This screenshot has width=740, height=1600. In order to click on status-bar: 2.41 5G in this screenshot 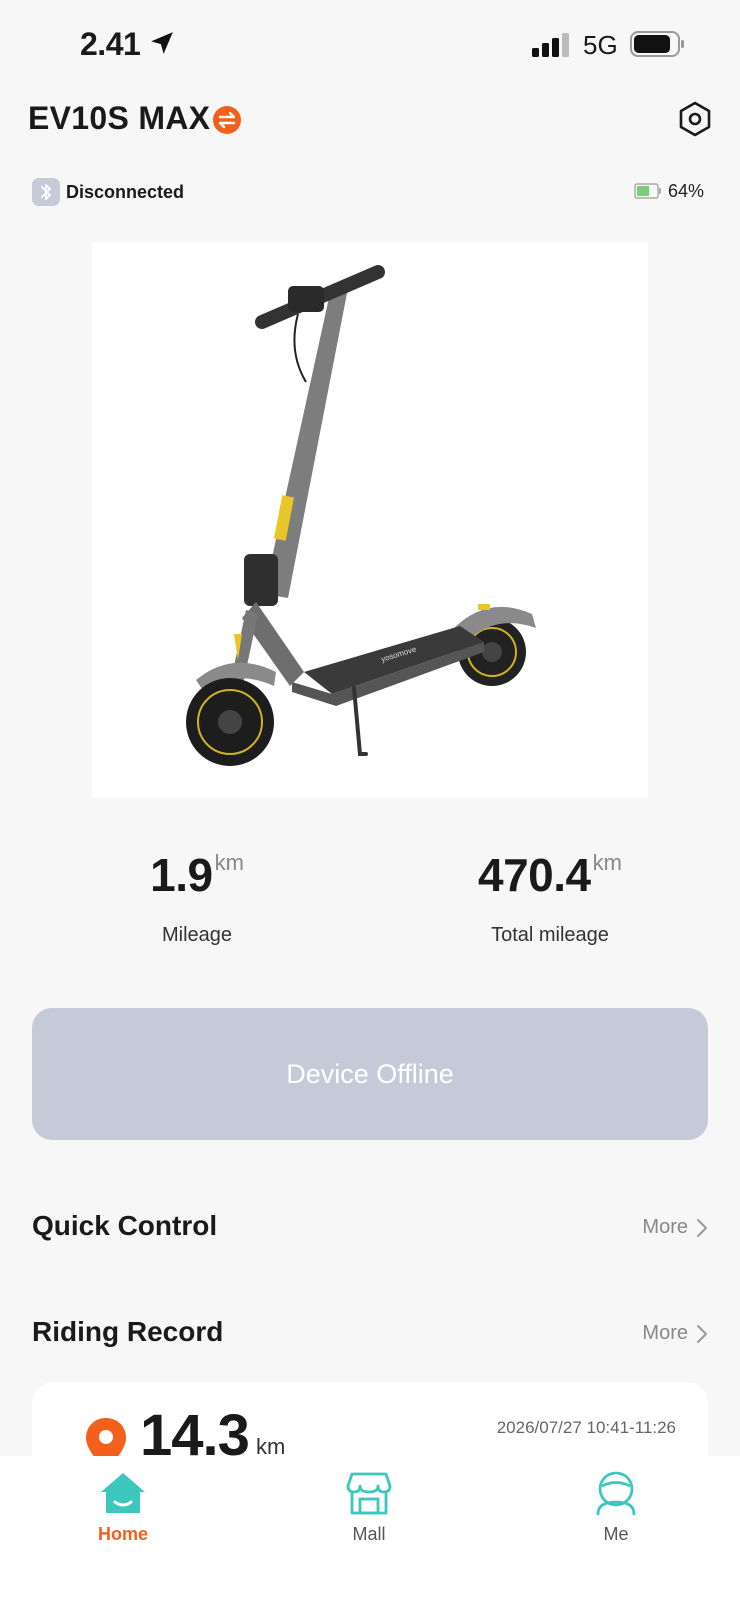, I will do `click(370, 45)`.